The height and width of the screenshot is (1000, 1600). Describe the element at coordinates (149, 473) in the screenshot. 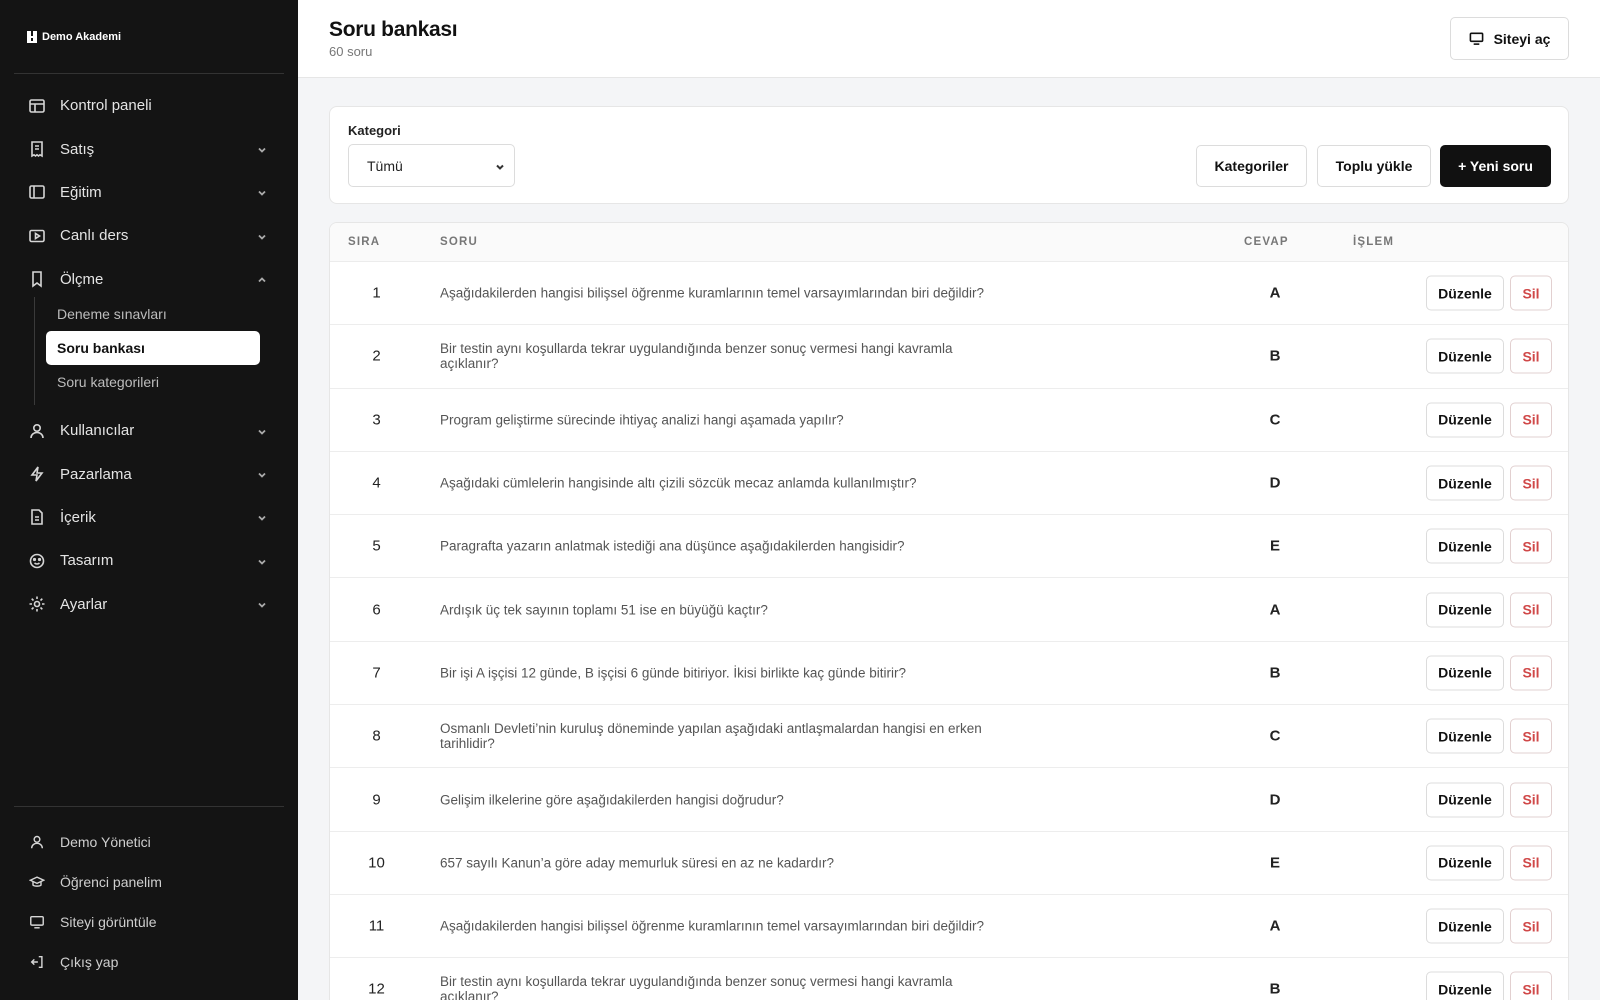

I see `sidebar-item-pazarlama: Pazarlama` at that location.